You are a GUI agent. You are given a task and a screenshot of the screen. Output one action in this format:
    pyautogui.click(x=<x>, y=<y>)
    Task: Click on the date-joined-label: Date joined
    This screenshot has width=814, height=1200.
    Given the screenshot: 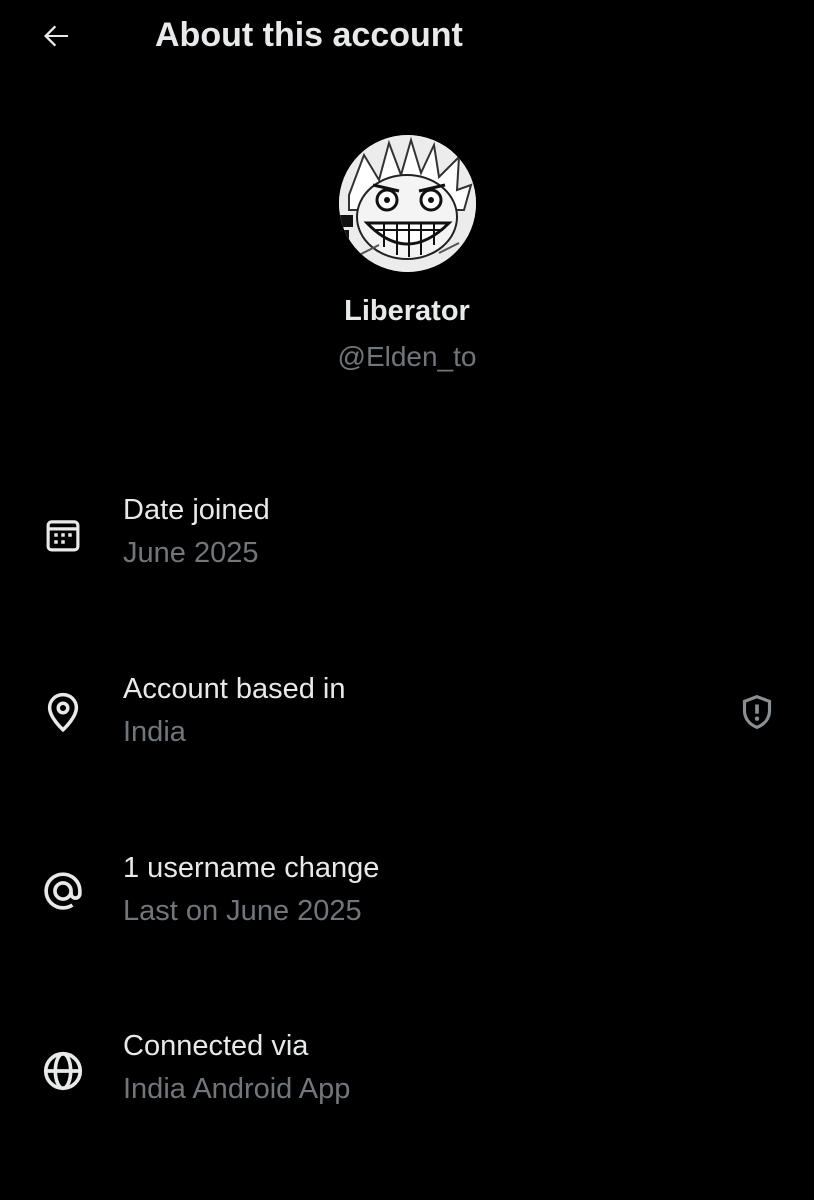 What is the action you would take?
    pyautogui.click(x=196, y=510)
    